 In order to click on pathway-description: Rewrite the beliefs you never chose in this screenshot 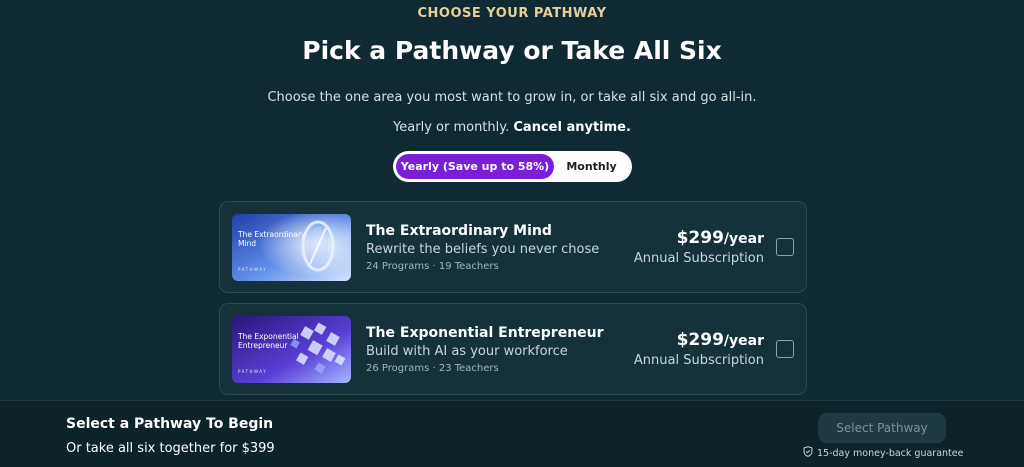, I will do `click(483, 249)`.